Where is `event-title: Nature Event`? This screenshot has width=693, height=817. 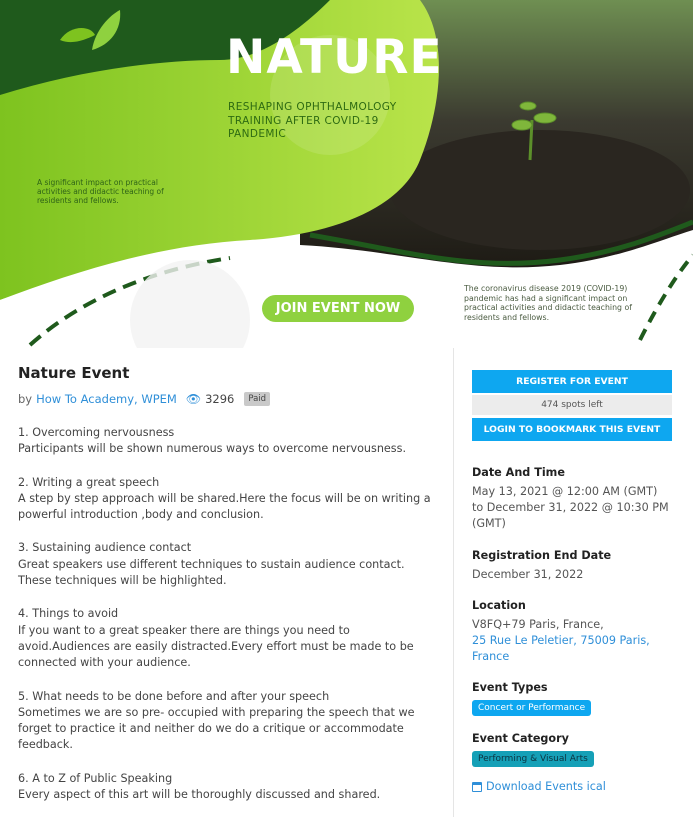
event-title: Nature Event is located at coordinates (74, 373).